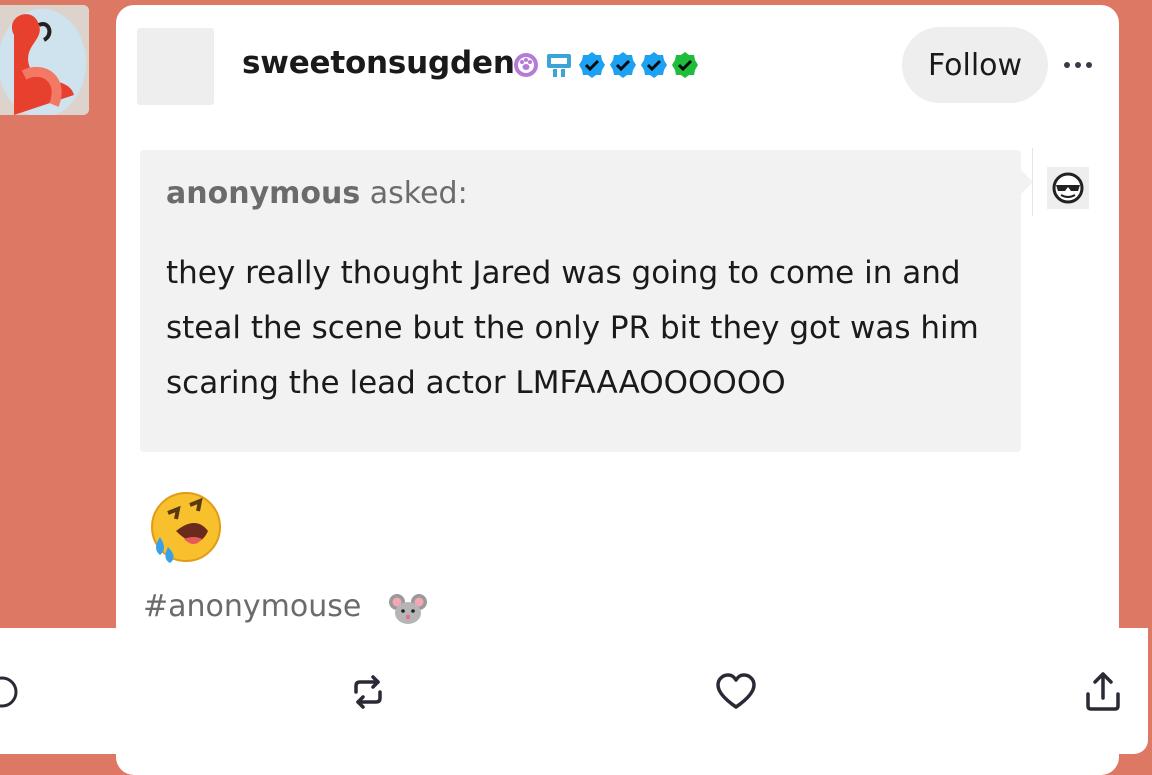 This screenshot has width=1152, height=775. Describe the element at coordinates (368, 692) in the screenshot. I see `reblog-icon` at that location.